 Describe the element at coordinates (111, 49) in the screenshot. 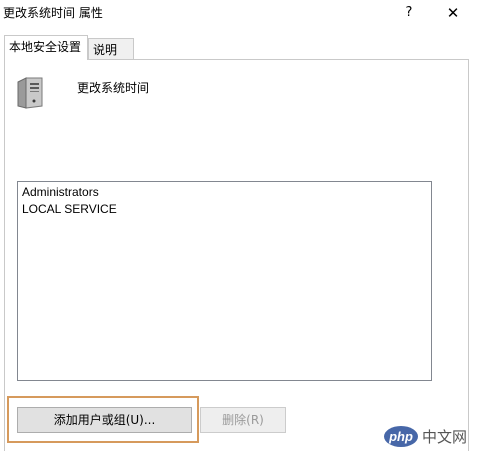

I see `tab-explain: 说明` at that location.